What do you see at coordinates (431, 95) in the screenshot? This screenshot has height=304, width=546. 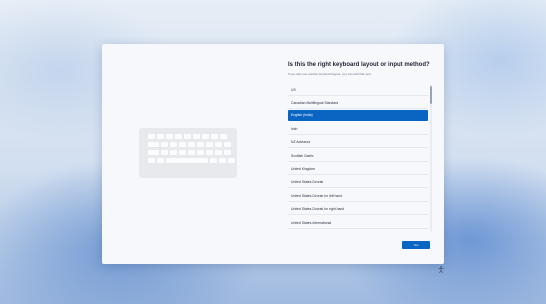 I see `scrollbar-thumb` at bounding box center [431, 95].